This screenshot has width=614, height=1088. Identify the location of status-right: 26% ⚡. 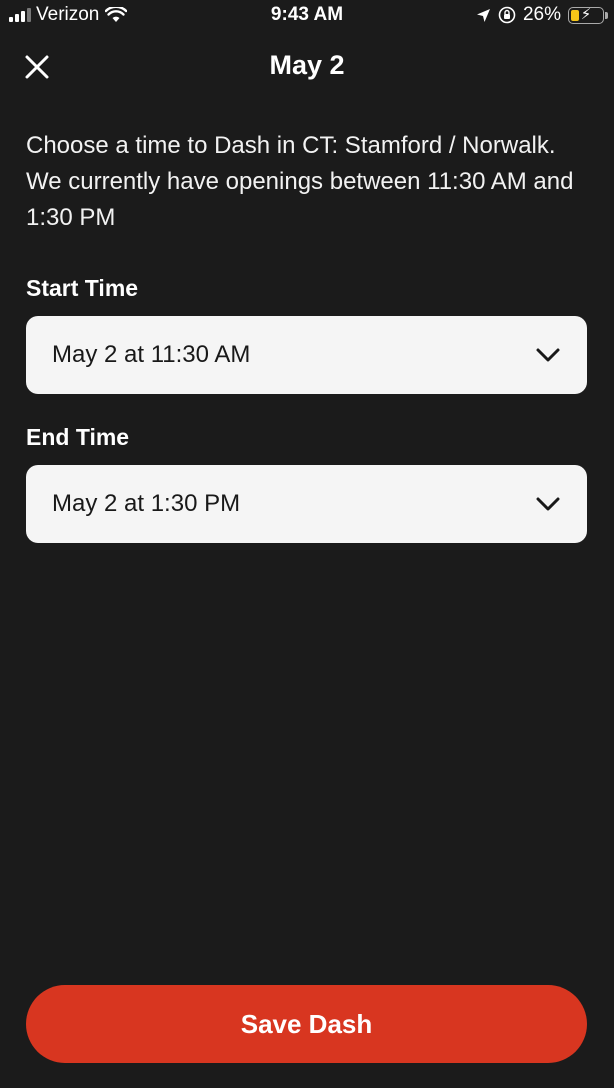
(542, 15).